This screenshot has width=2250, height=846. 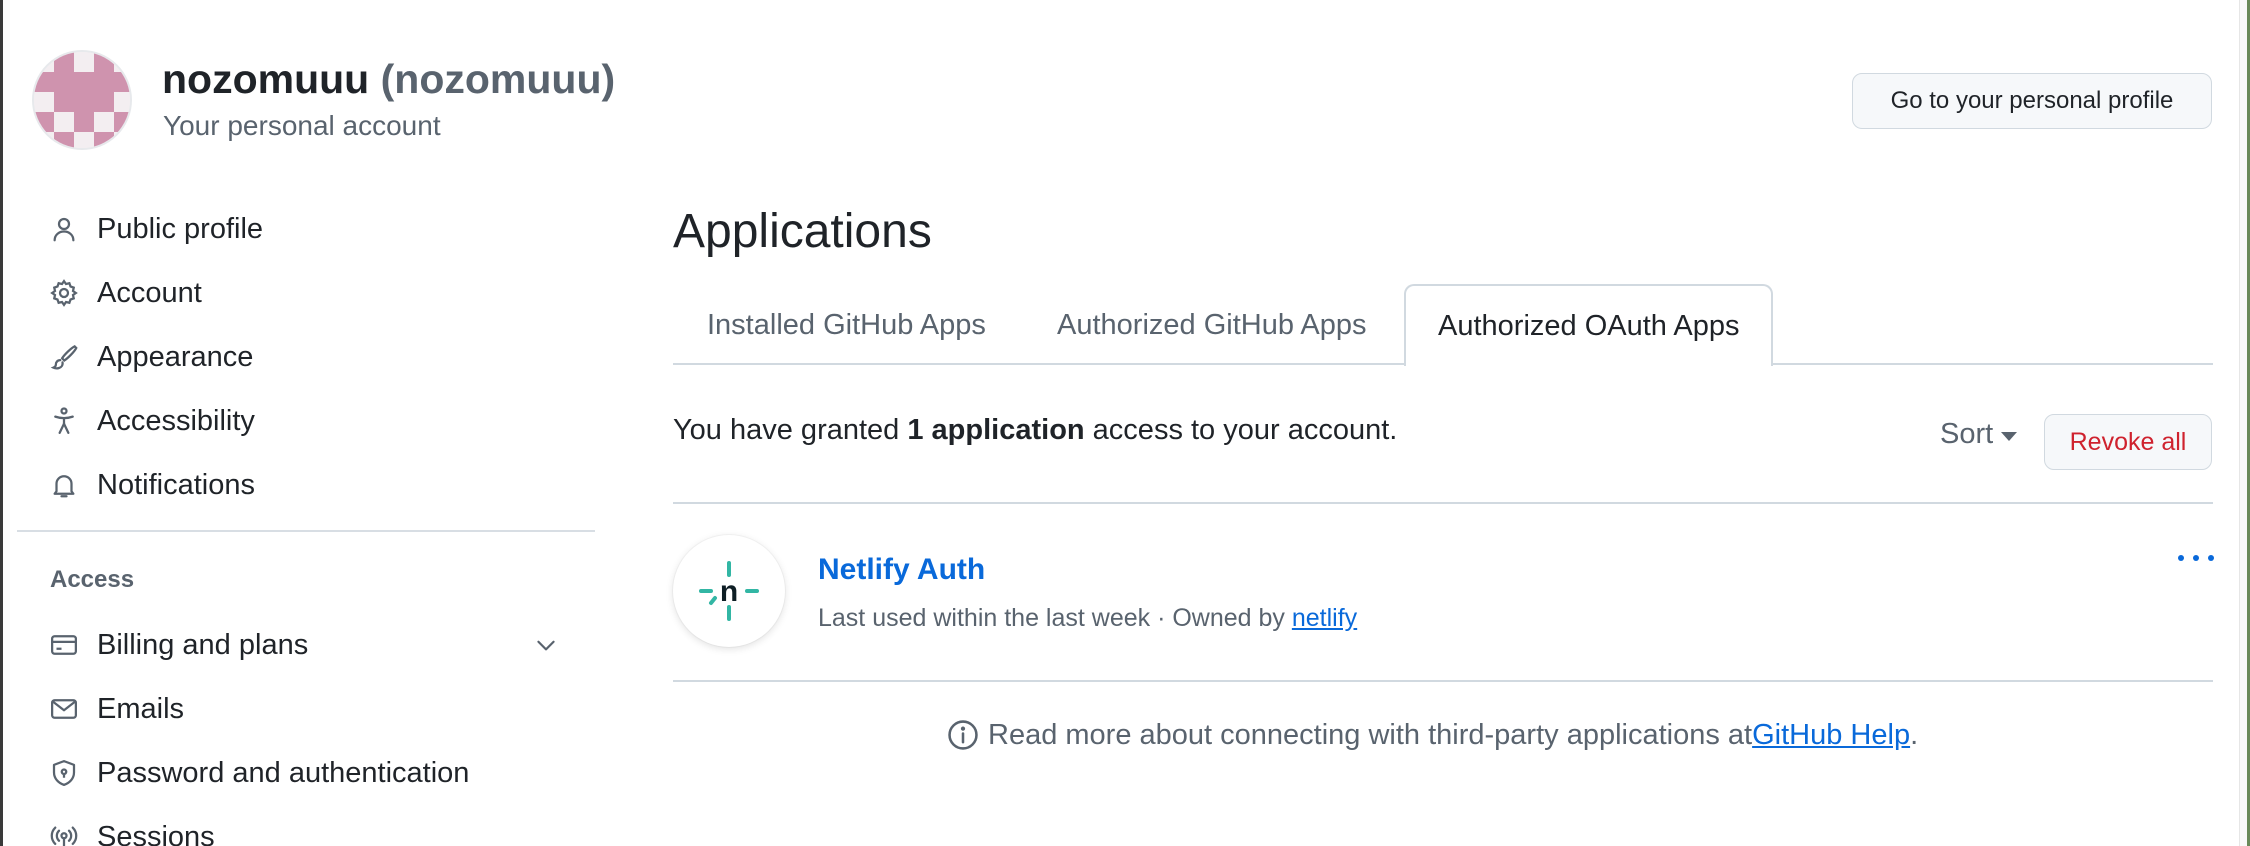 I want to click on tab-authorized-github-apps: Authorized GitHub Apps, so click(x=1212, y=325).